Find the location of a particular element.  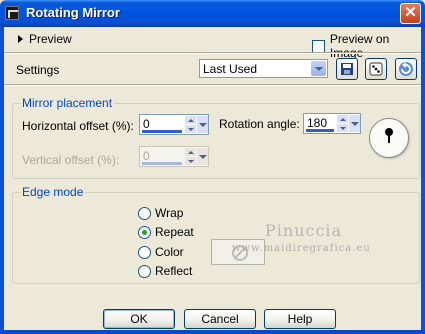

rotation-angle-spinner is located at coordinates (342, 123).